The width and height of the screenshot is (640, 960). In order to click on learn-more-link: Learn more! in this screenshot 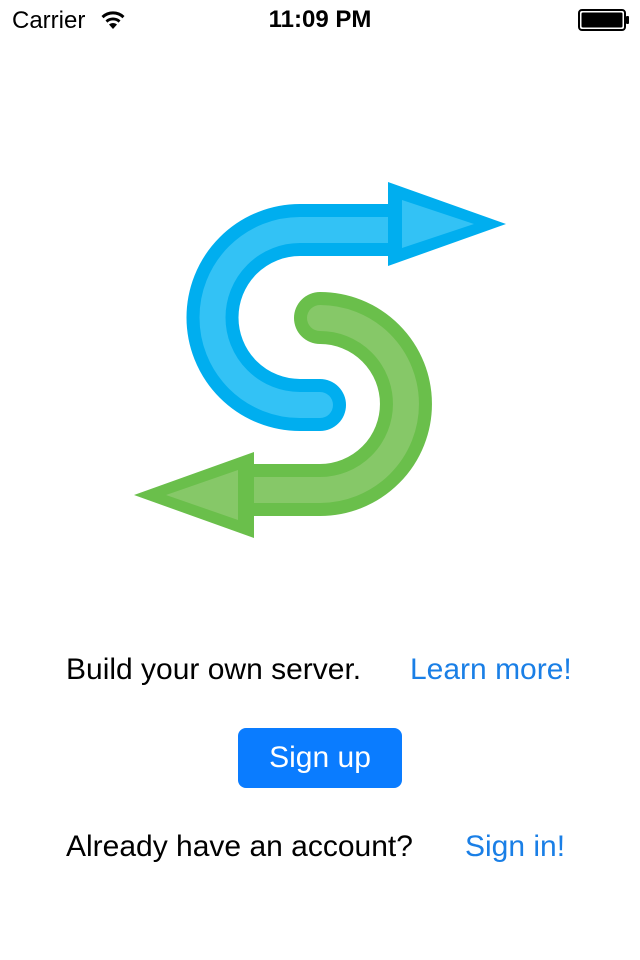, I will do `click(491, 670)`.